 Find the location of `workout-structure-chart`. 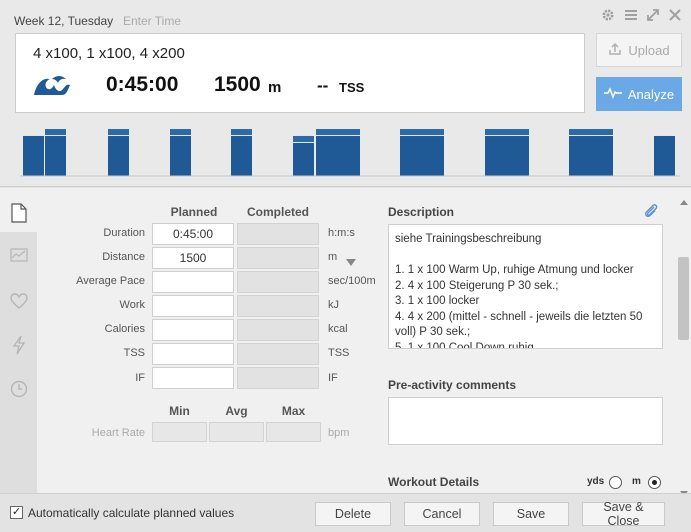

workout-structure-chart is located at coordinates (350, 149).